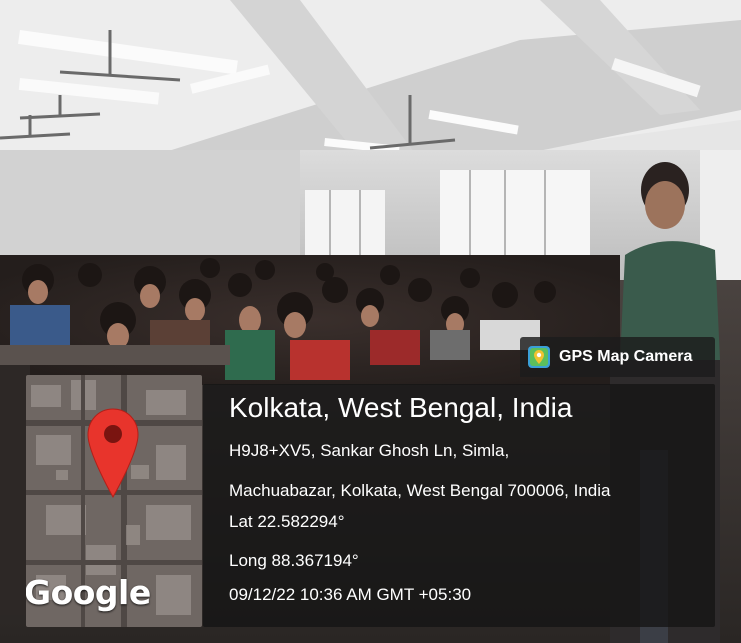 The image size is (741, 643). Describe the element at coordinates (539, 357) in the screenshot. I see `gps-map-camera-icon` at that location.